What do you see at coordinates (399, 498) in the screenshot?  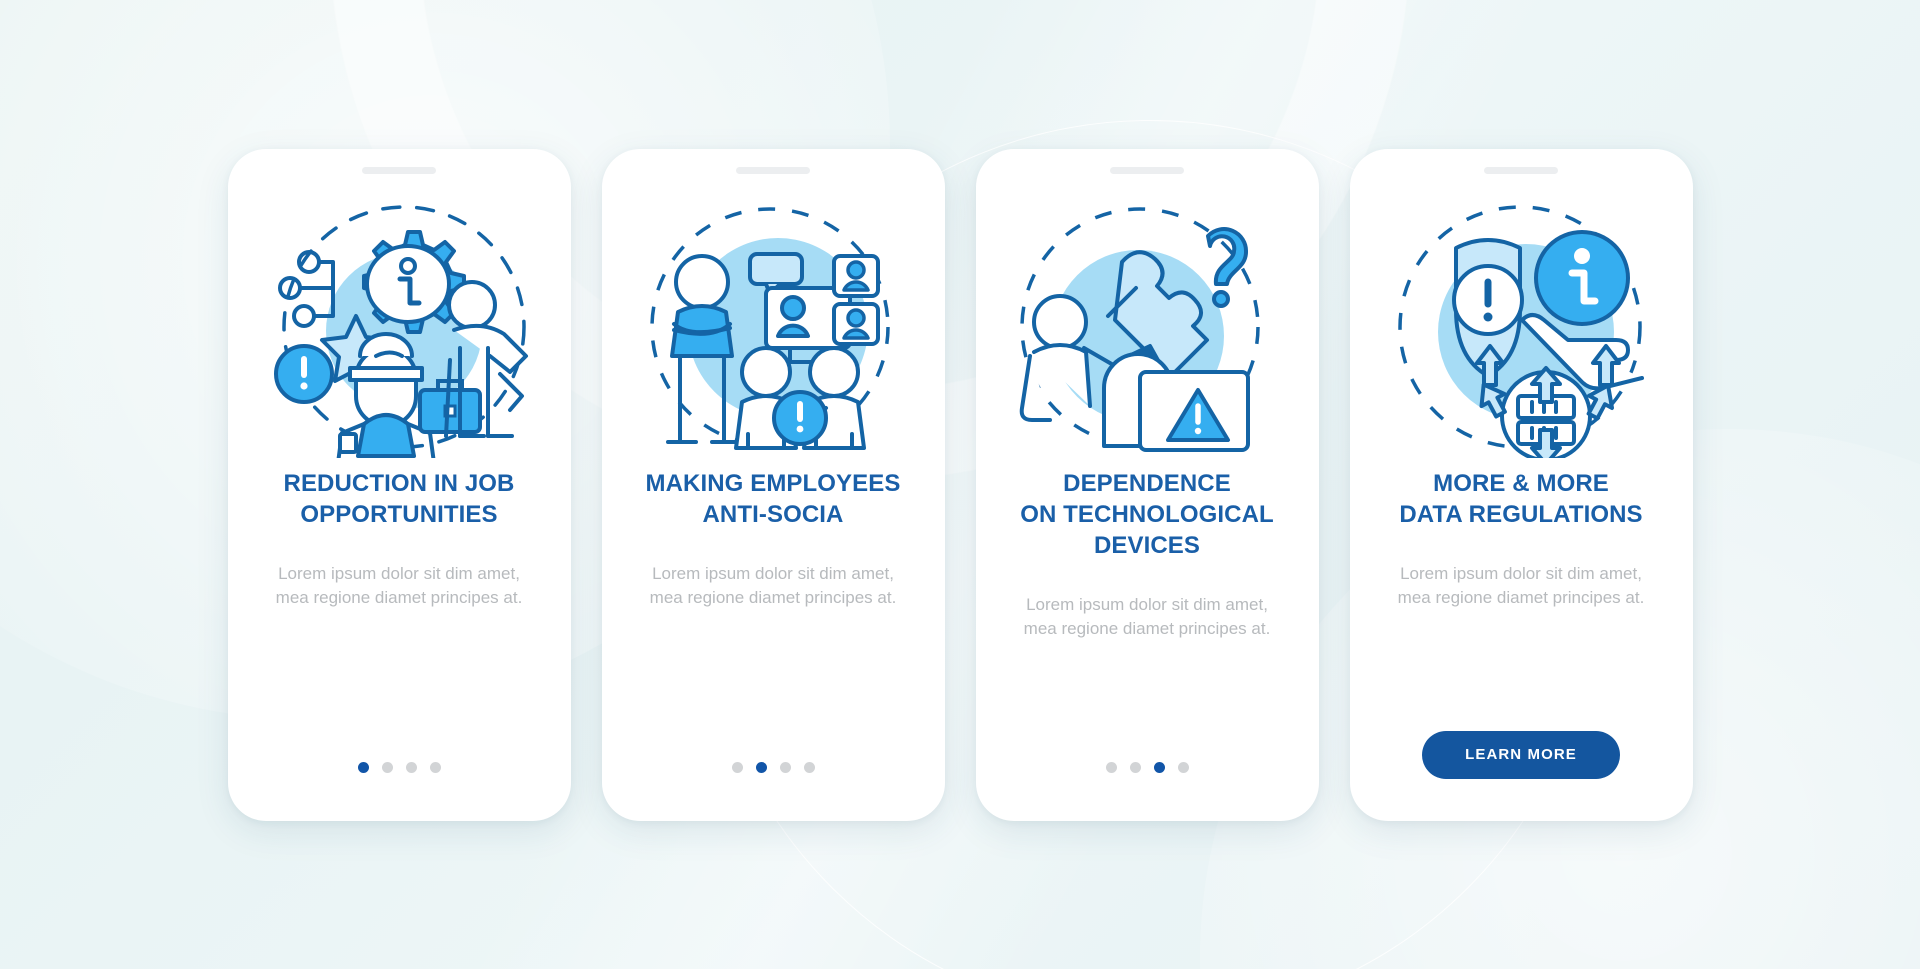 I see `card-title: REDUCTION IN JOB OPPORTUNITIES` at bounding box center [399, 498].